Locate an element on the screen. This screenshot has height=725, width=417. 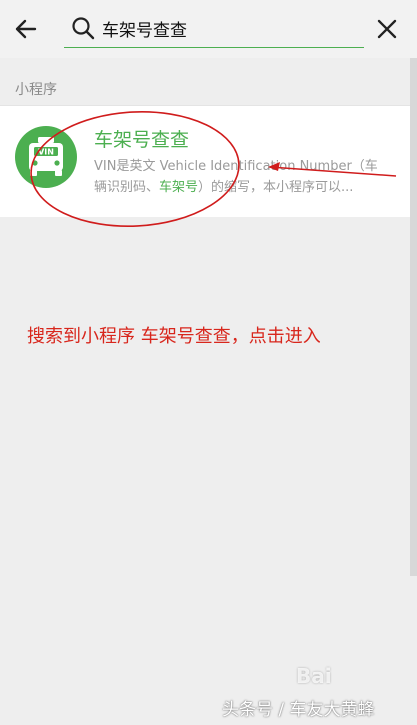
source-watermark: 头条号 / 车友大黄蜂 is located at coordinates (298, 710).